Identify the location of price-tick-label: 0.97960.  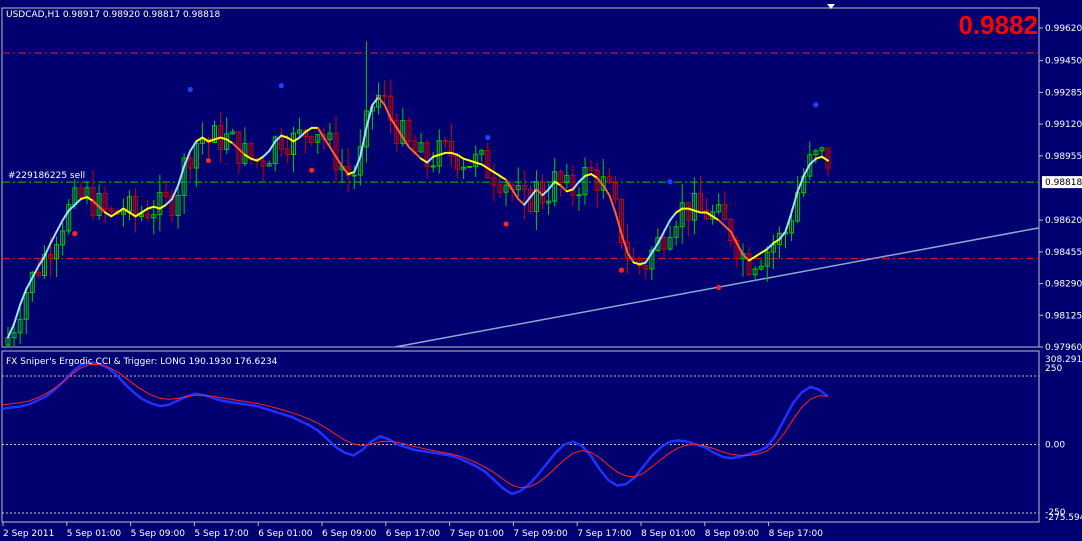
(1063, 348).